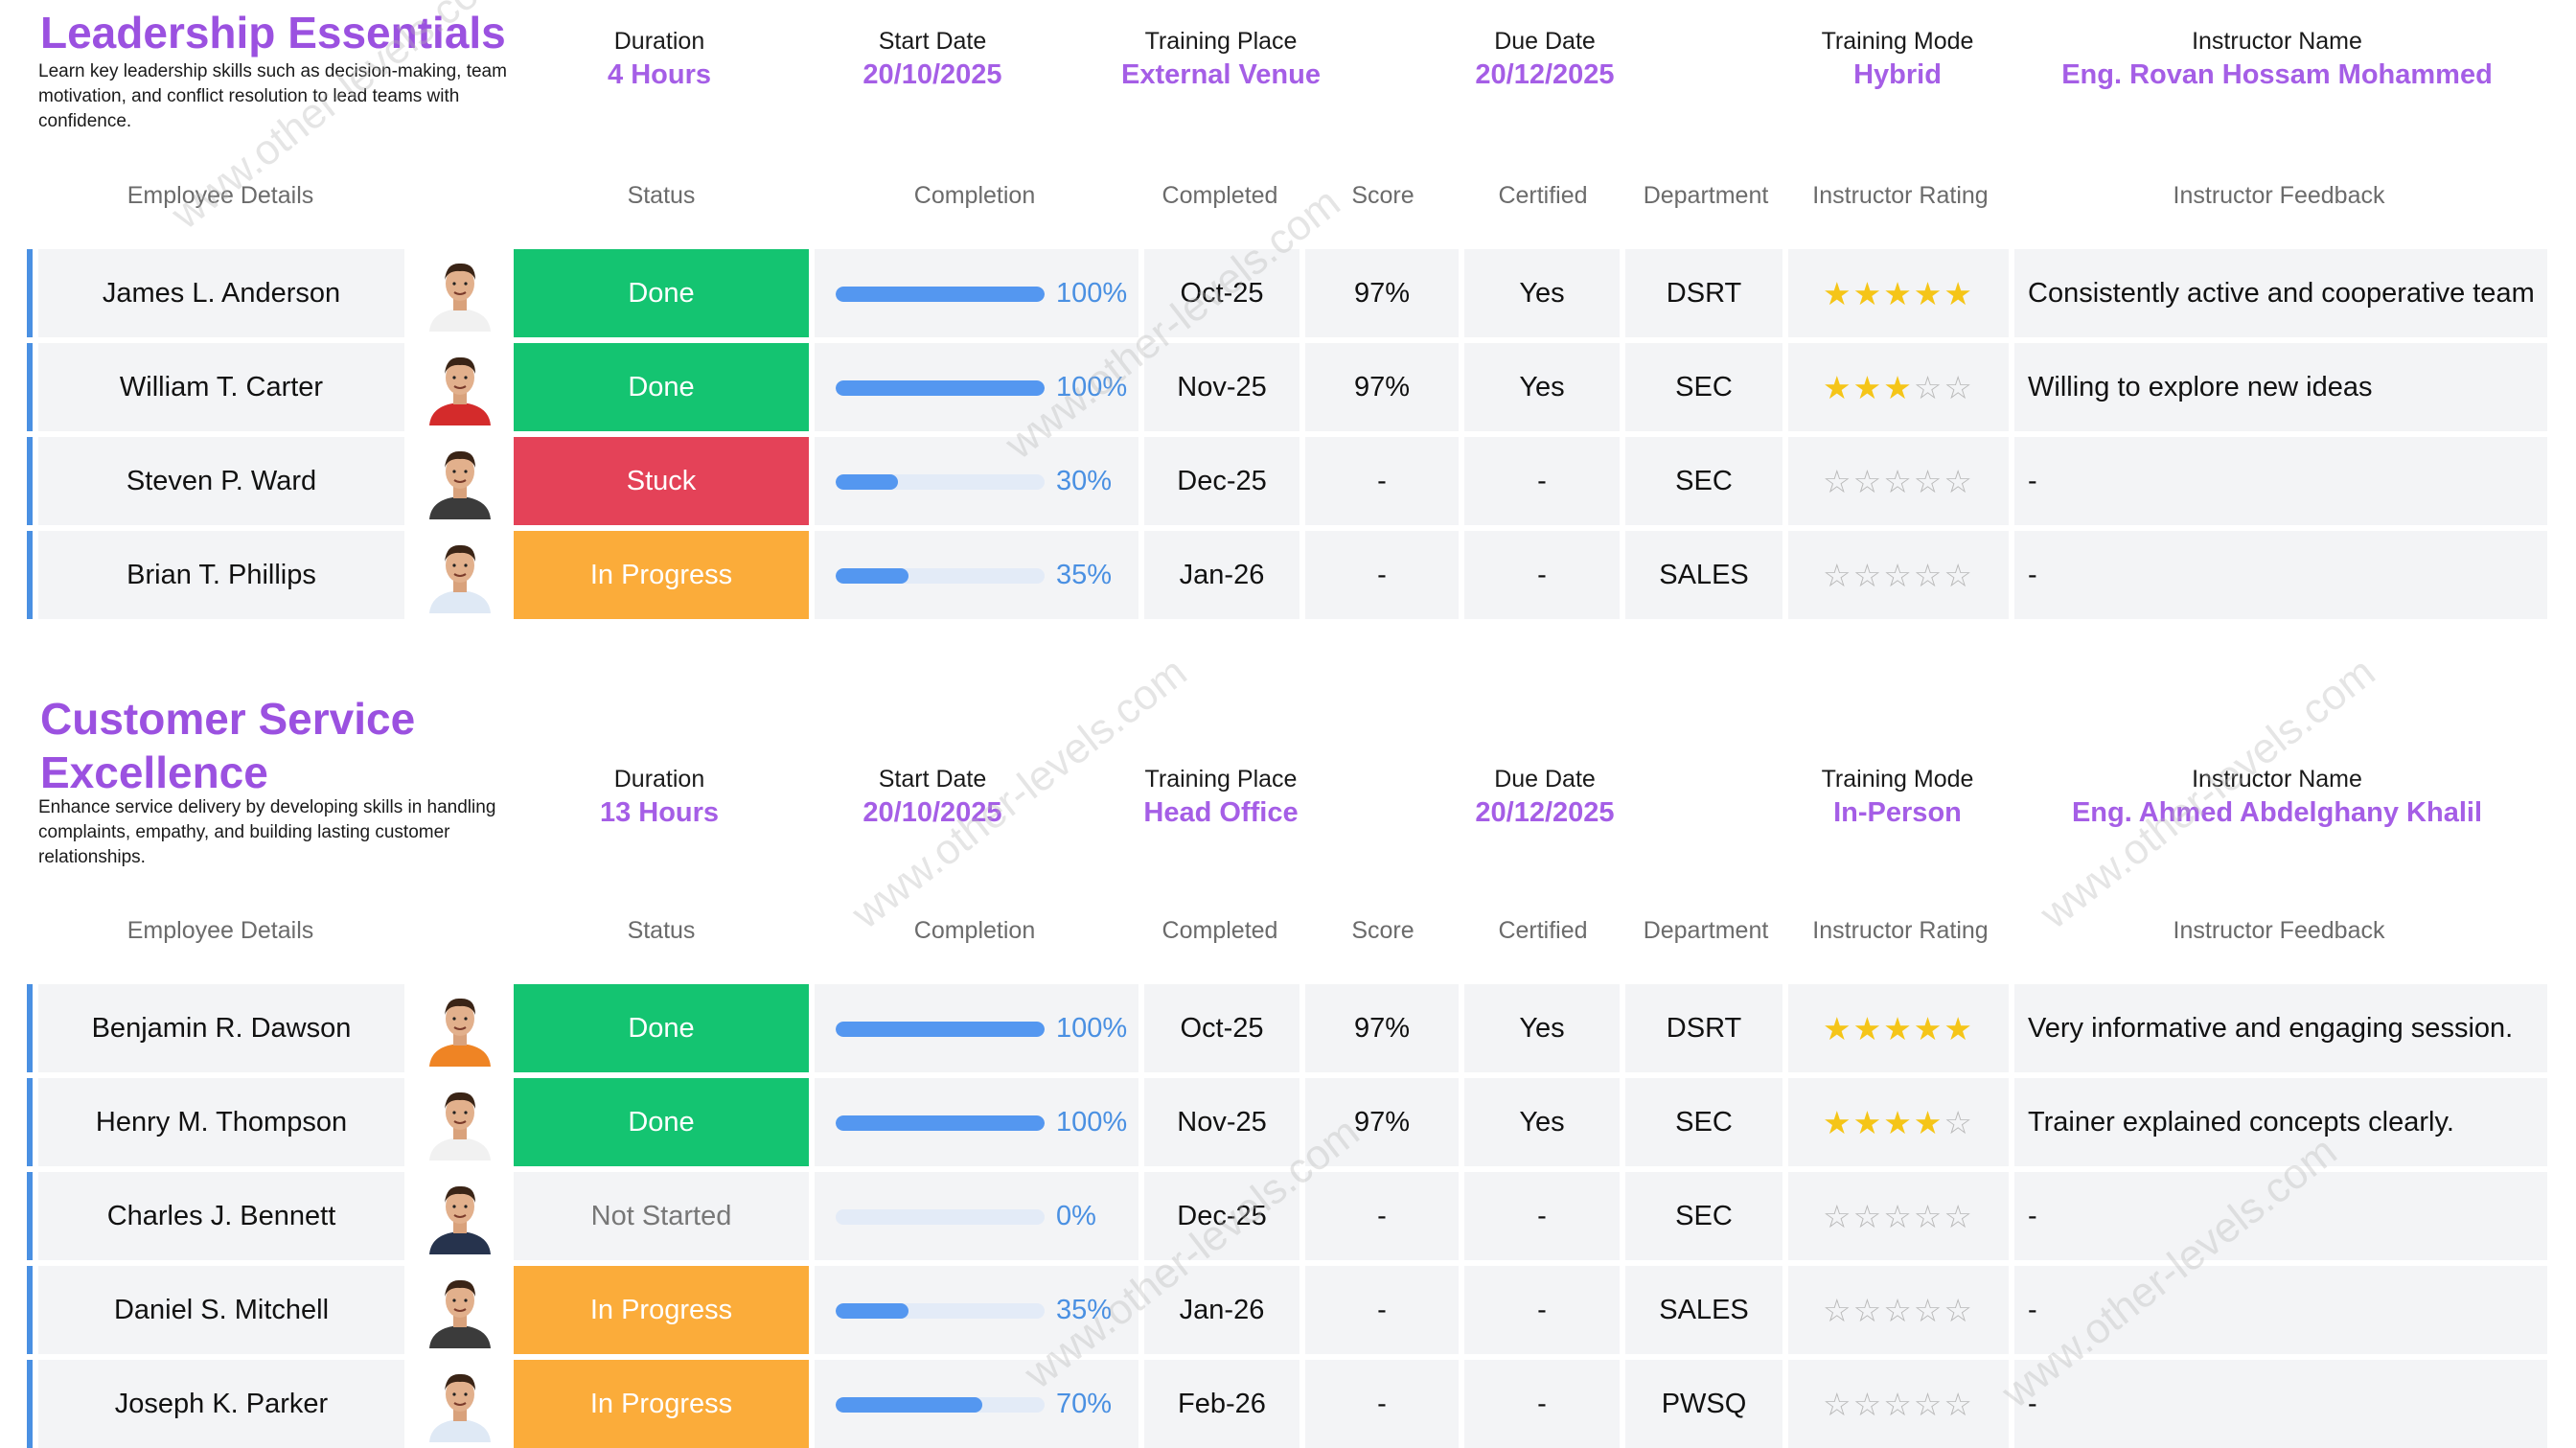 The image size is (2576, 1448). I want to click on course-info-training-place: Training Place Head Office, so click(1220, 796).